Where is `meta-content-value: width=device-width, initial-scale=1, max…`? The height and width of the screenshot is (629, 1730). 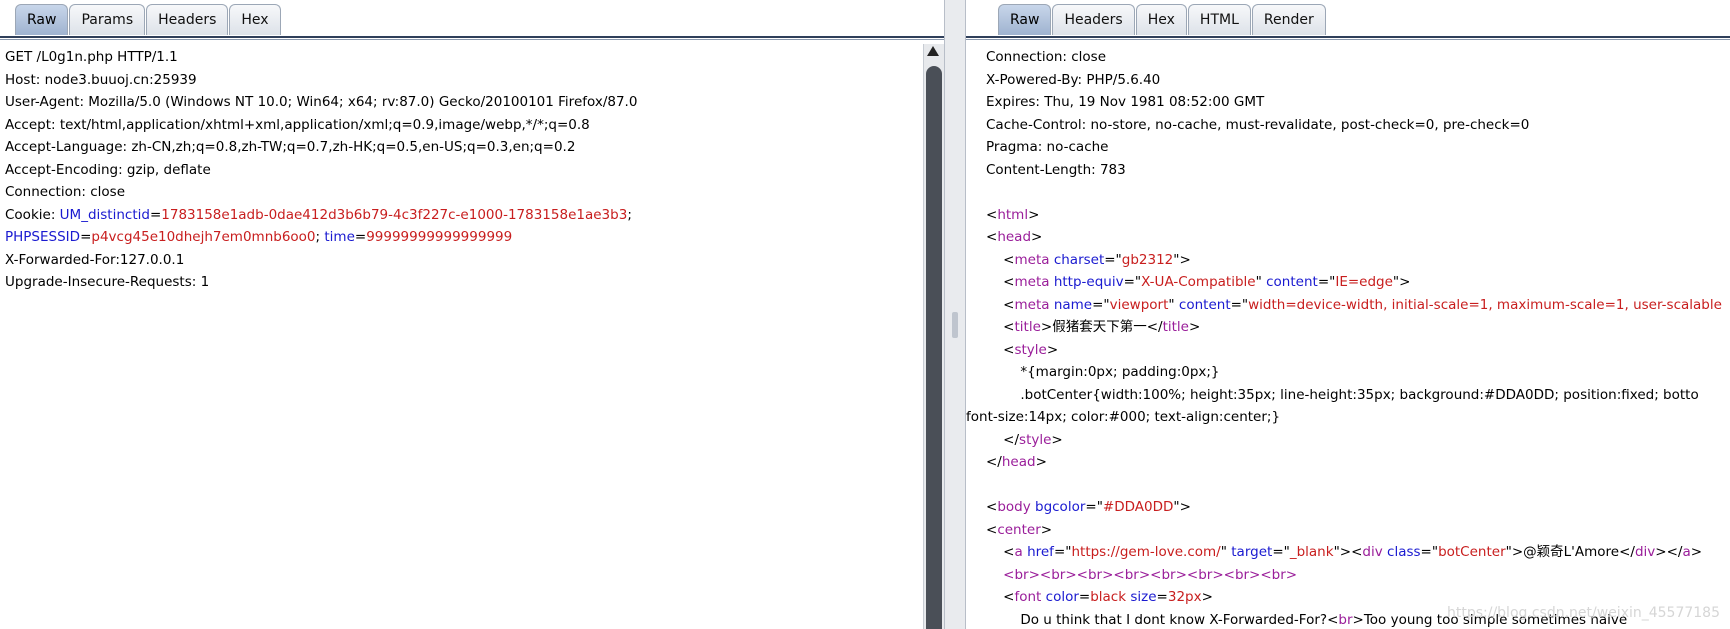
meta-content-value: width=device-width, initial-scale=1, max… is located at coordinates (1485, 304).